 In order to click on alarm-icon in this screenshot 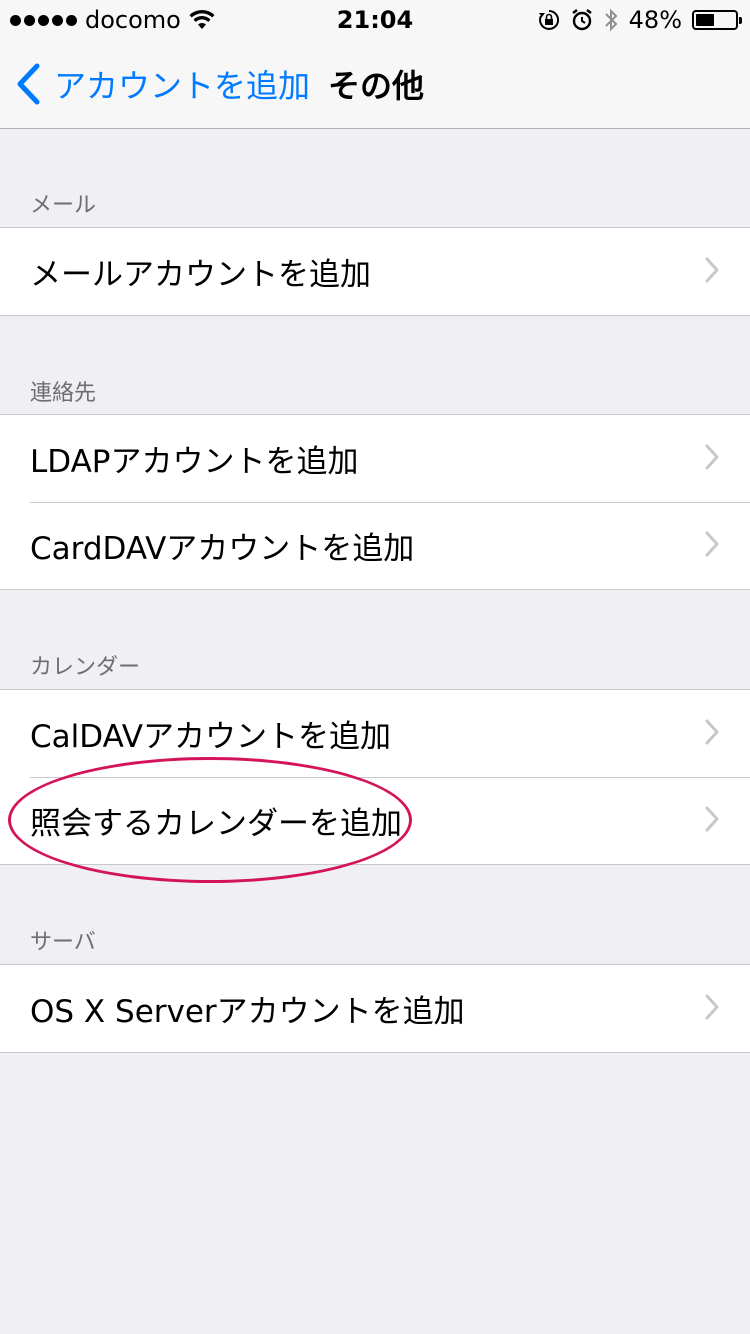, I will do `click(581, 20)`.